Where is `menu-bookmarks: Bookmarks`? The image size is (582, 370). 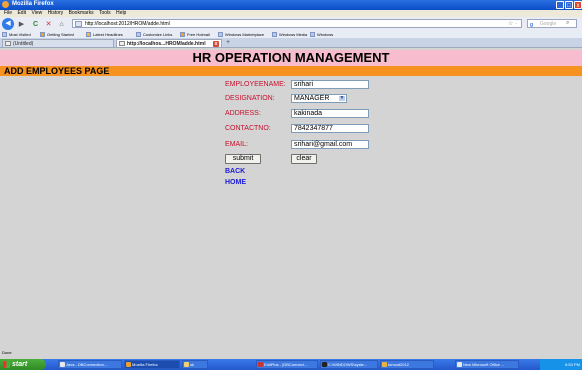 menu-bookmarks: Bookmarks is located at coordinates (81, 13).